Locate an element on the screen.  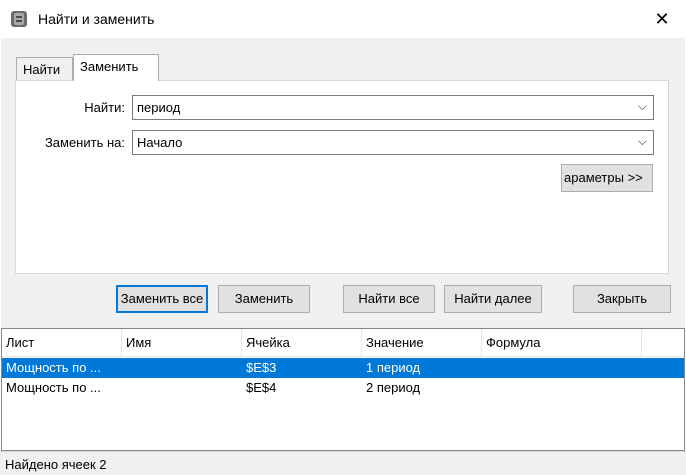
tab-find: Найти is located at coordinates (44, 69).